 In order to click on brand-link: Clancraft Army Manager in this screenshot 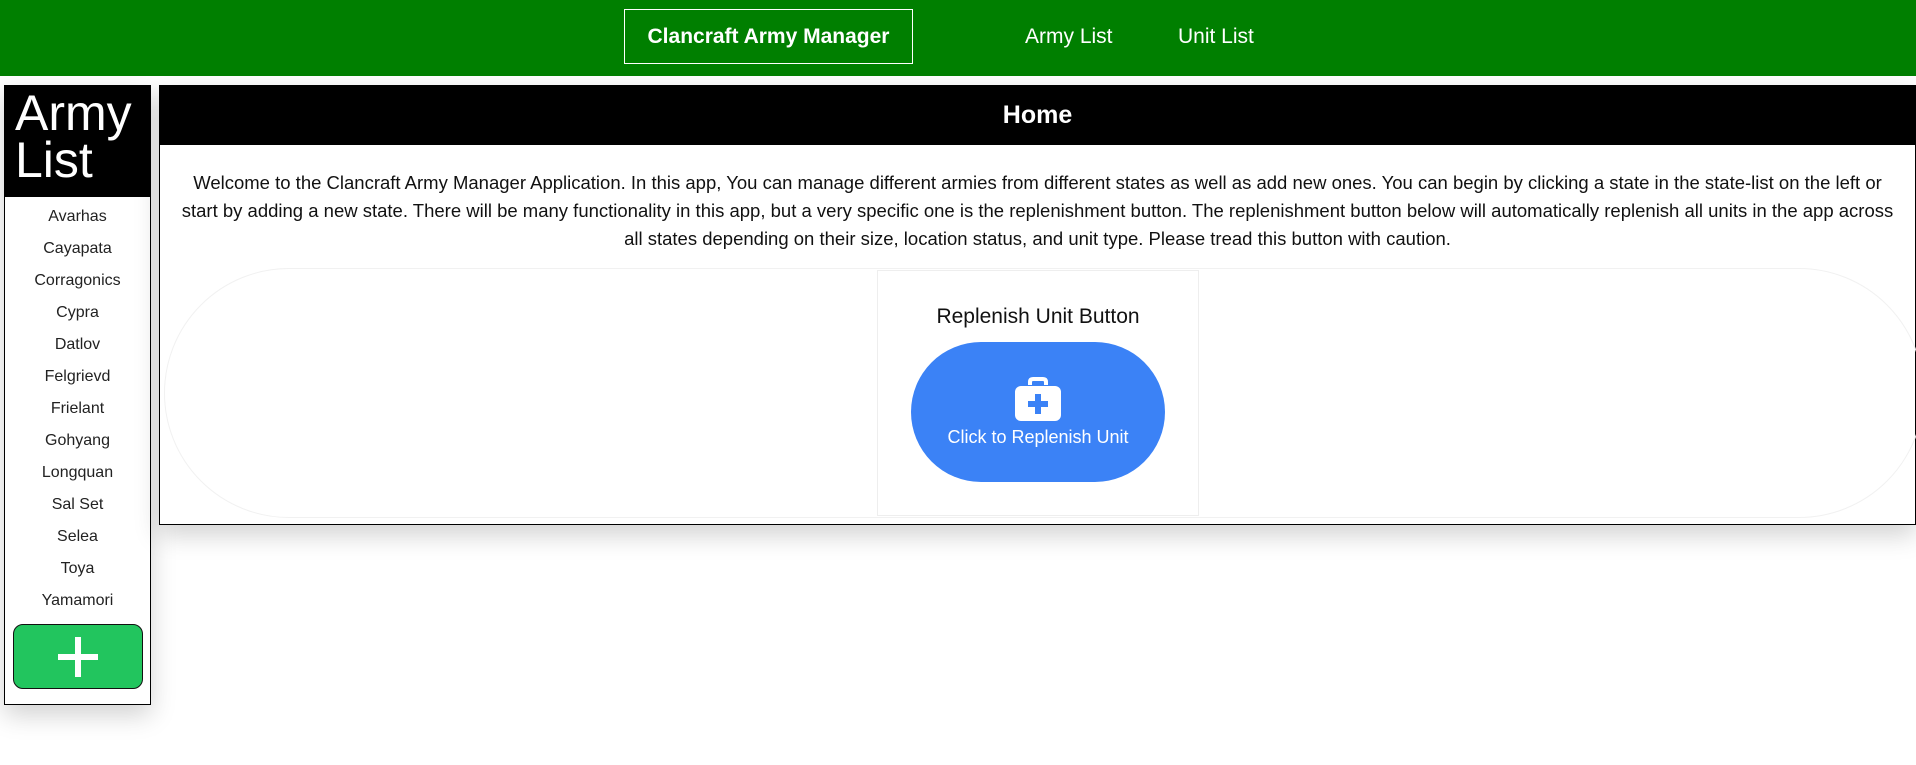, I will do `click(768, 36)`.